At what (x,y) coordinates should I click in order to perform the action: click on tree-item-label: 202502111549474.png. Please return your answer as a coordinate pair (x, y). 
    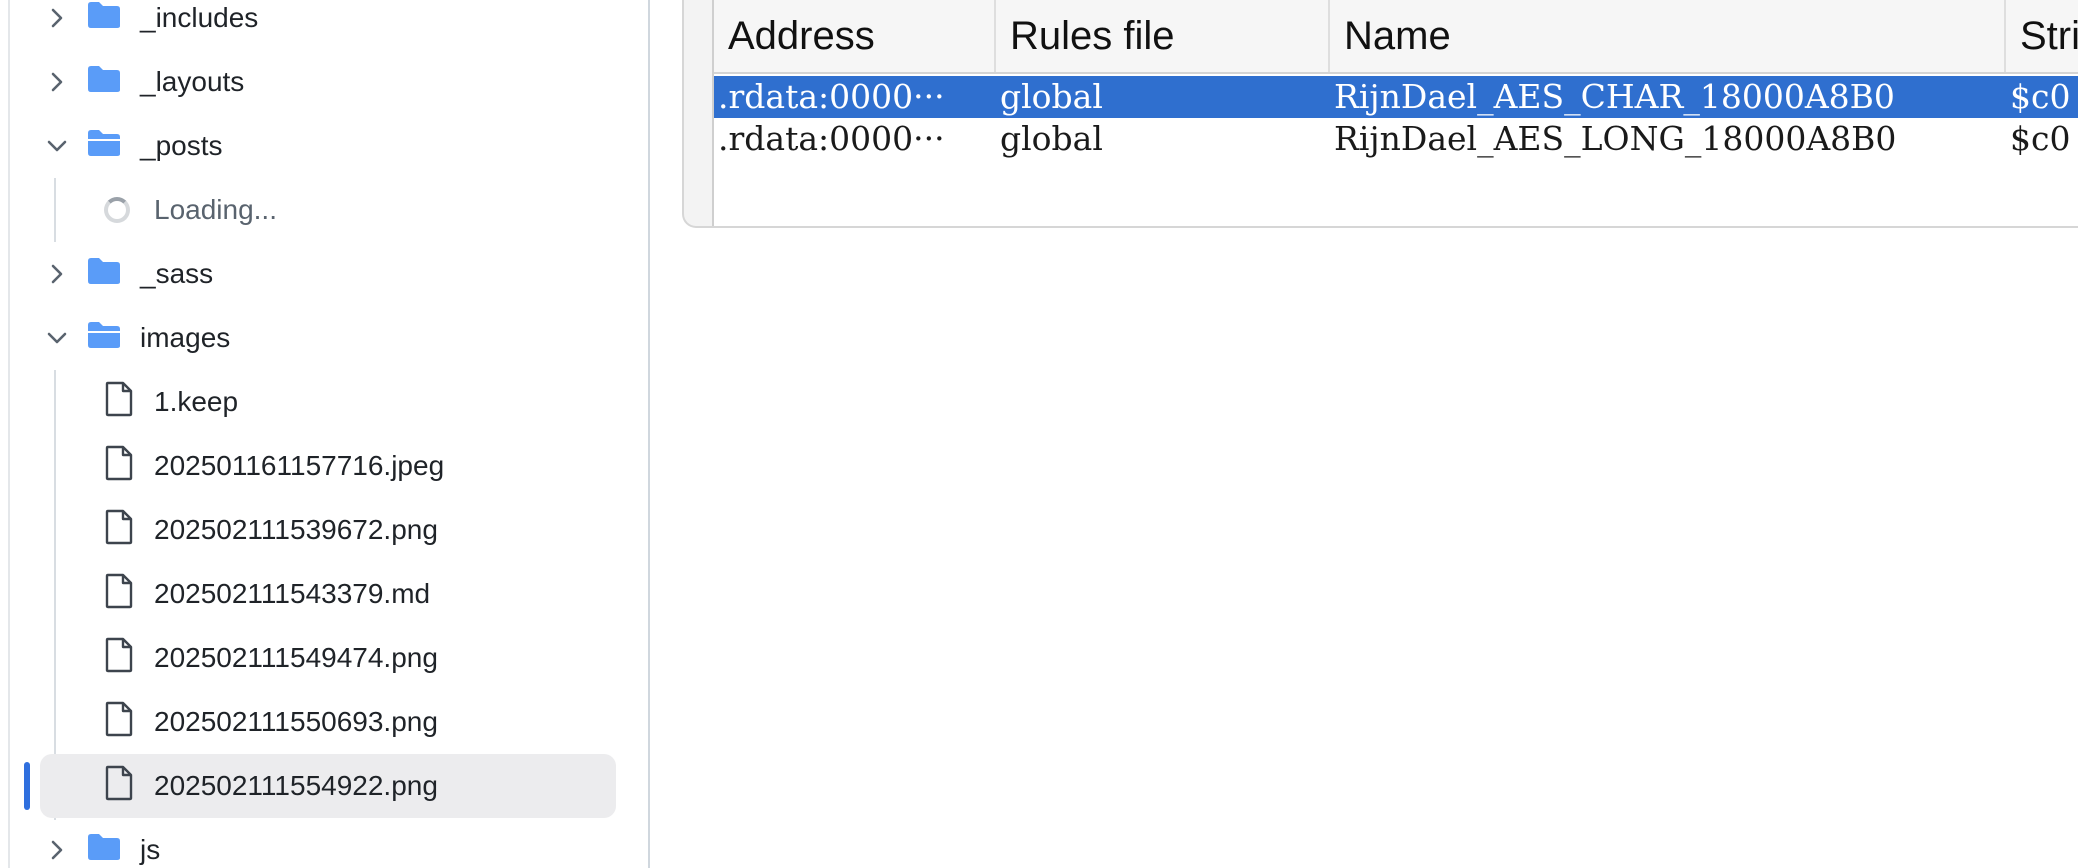
    Looking at the image, I should click on (296, 657).